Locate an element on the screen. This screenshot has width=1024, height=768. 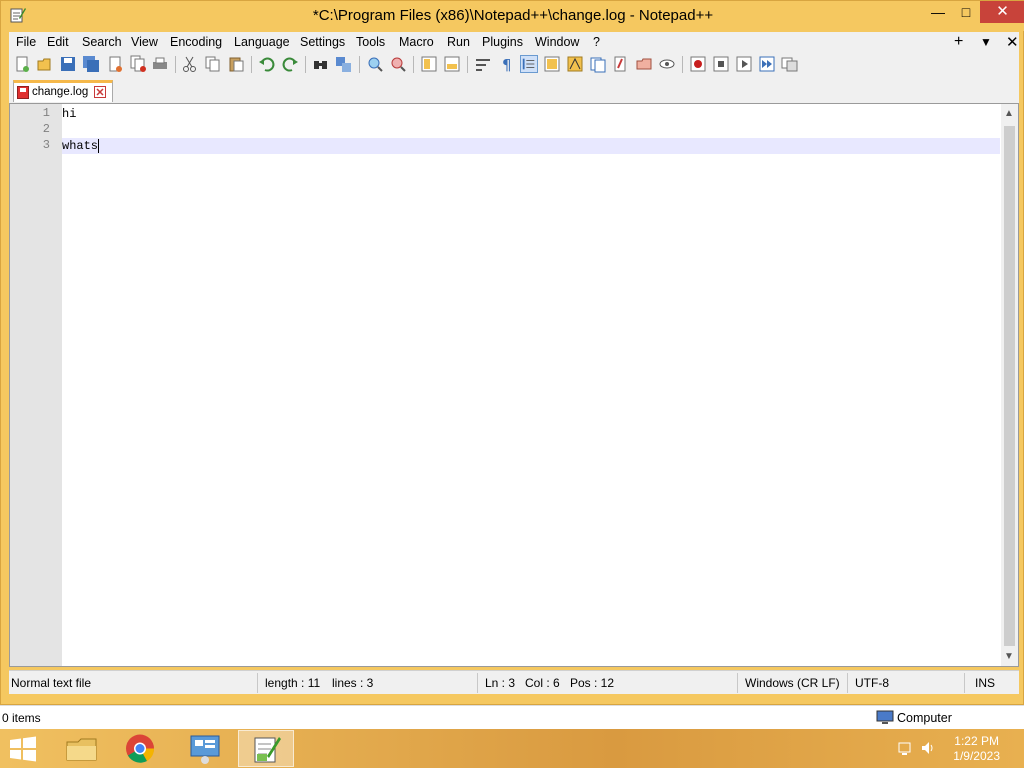
run-macro-multiple-icon is located at coordinates (767, 64).